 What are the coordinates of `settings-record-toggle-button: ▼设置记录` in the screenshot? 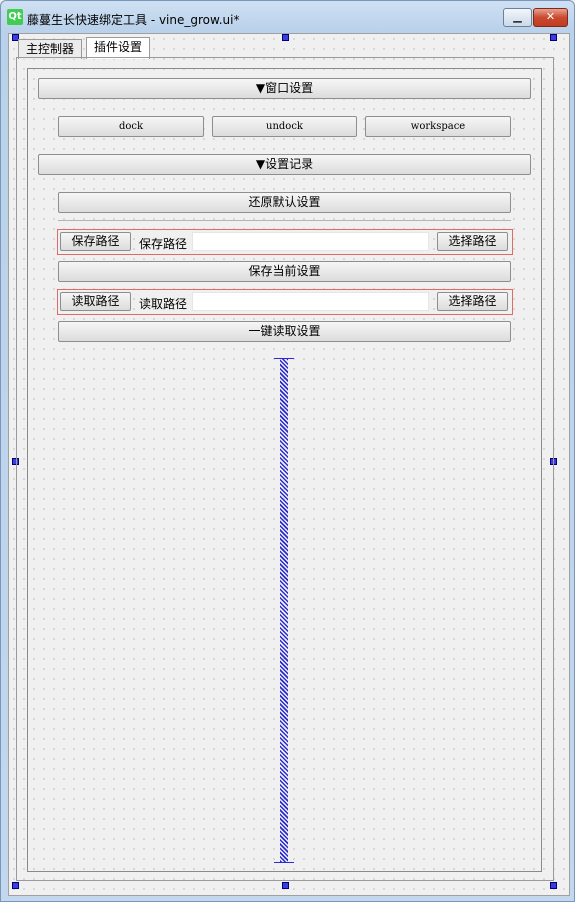 It's located at (284, 164).